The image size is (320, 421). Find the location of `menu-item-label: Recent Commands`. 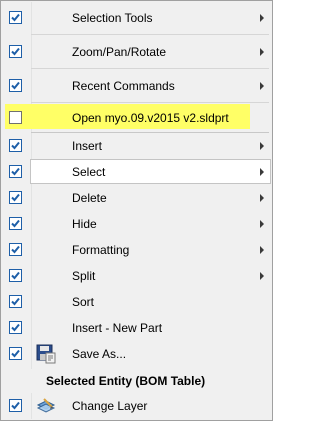

menu-item-label: Recent Commands is located at coordinates (123, 86).